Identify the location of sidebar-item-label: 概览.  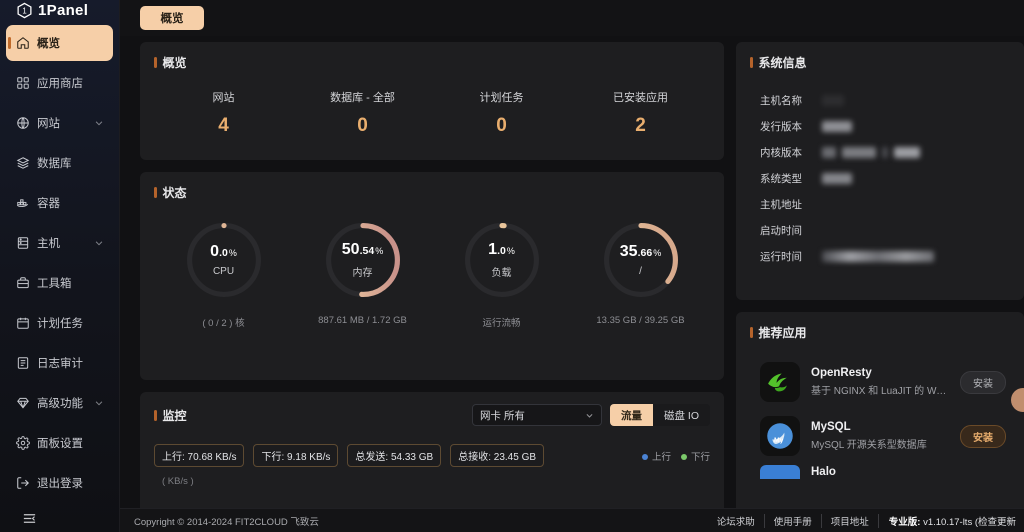
(48, 43).